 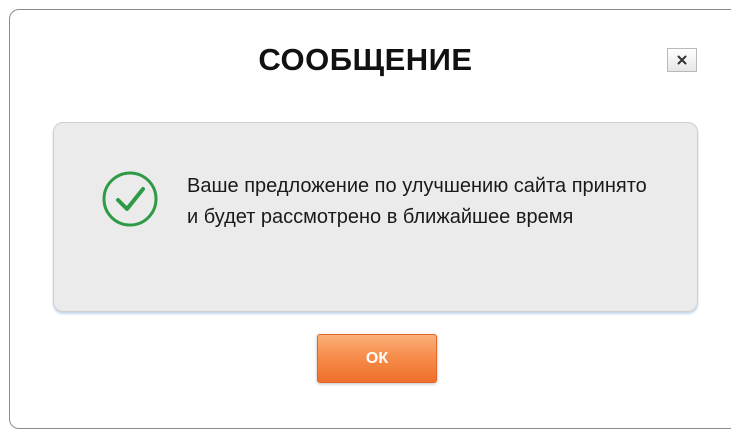 I want to click on check-circle-icon, so click(x=130, y=199).